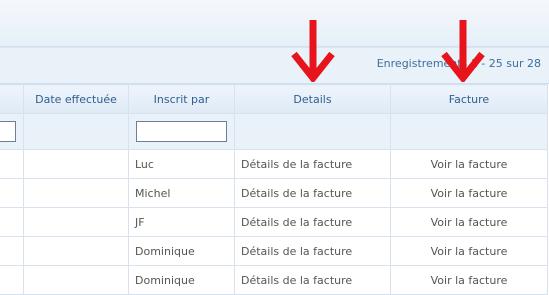 The height and width of the screenshot is (295, 549). What do you see at coordinates (76, 131) in the screenshot?
I see `filter-cell-date` at bounding box center [76, 131].